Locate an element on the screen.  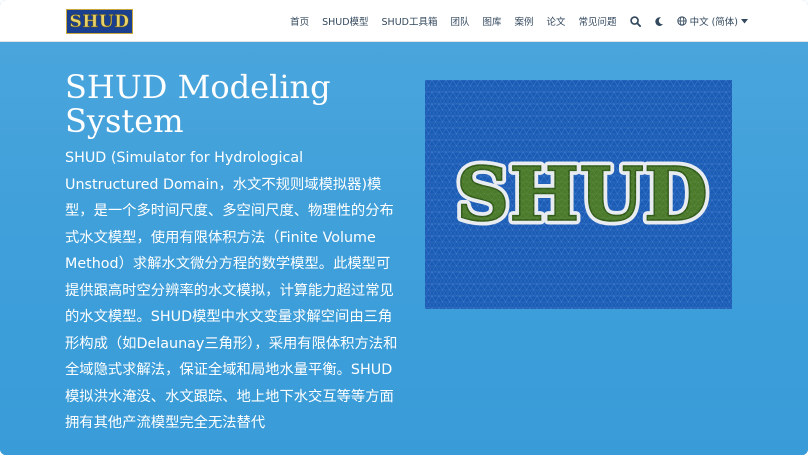
nav-item-team: 团队 is located at coordinates (459, 21).